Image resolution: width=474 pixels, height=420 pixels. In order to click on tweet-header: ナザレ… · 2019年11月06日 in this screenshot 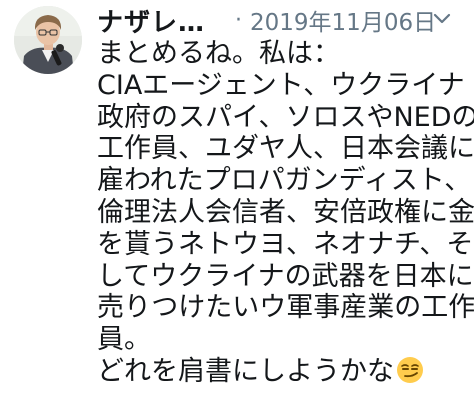, I will do `click(266, 20)`.